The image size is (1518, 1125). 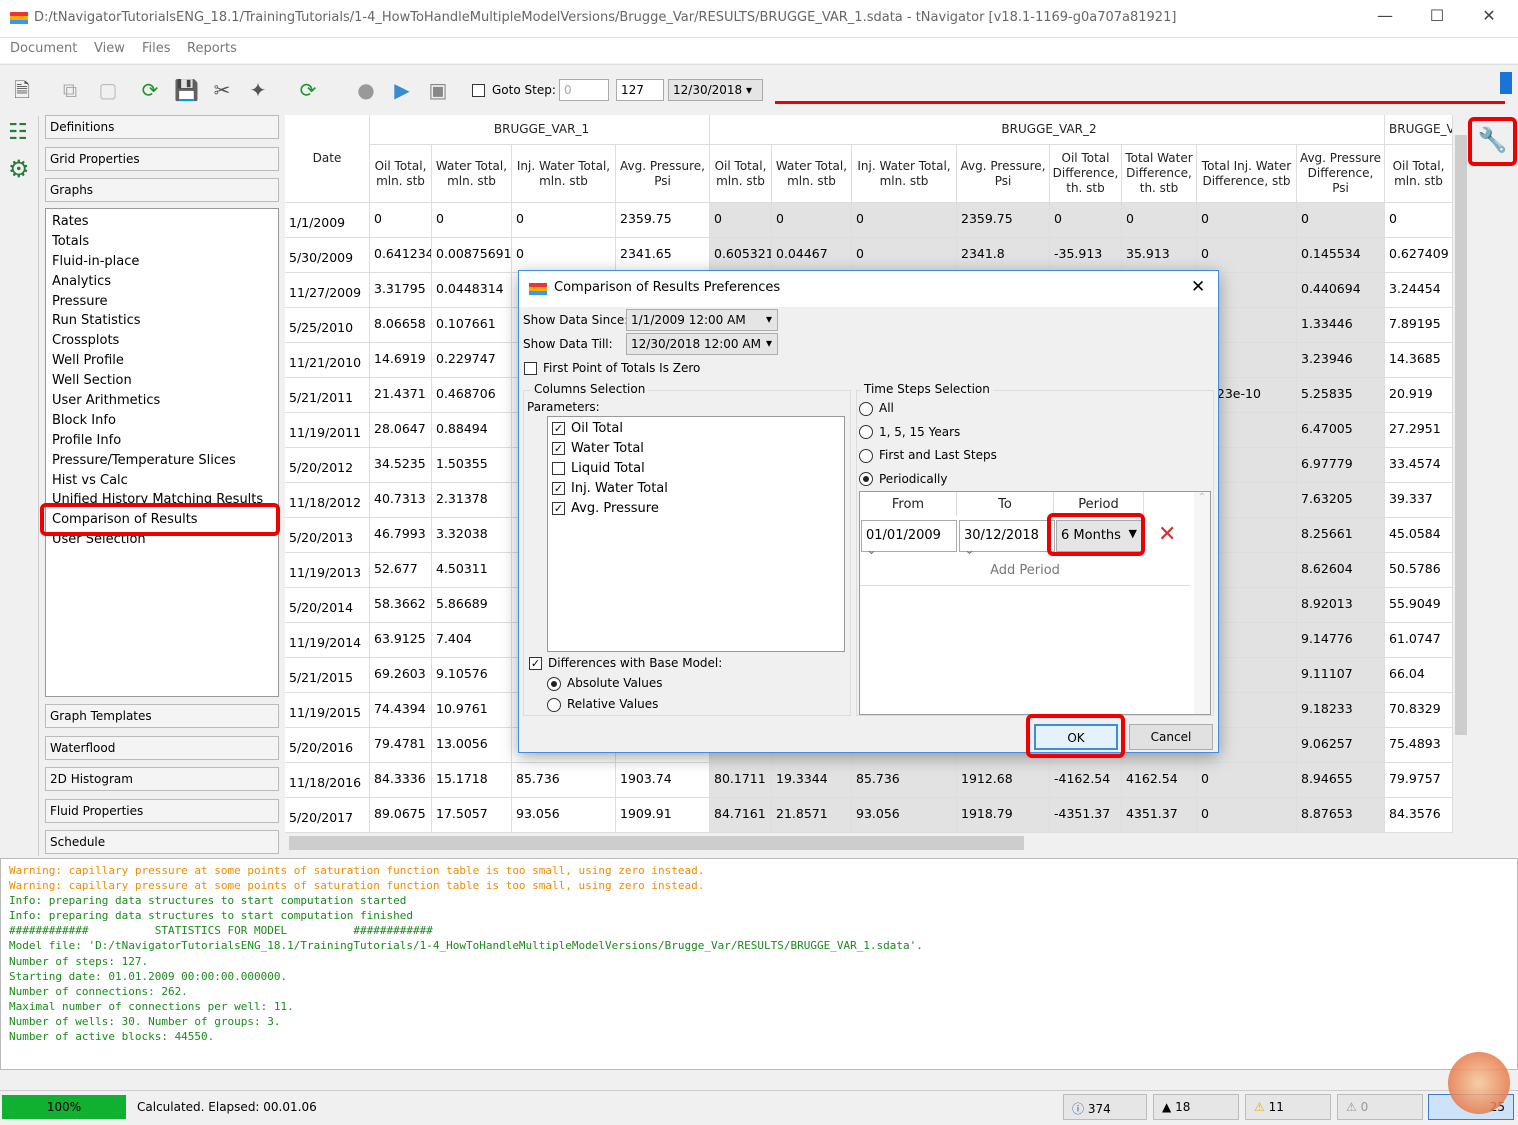 I want to click on scissors-icon: ✂, so click(x=222, y=90).